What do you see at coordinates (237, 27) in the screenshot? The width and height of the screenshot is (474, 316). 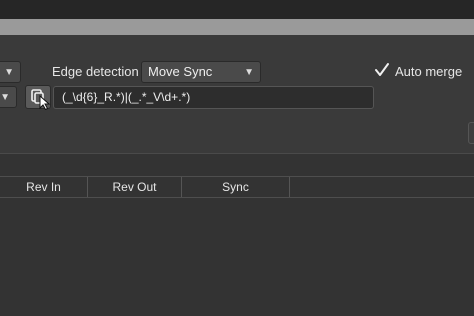 I see `title-strip` at bounding box center [237, 27].